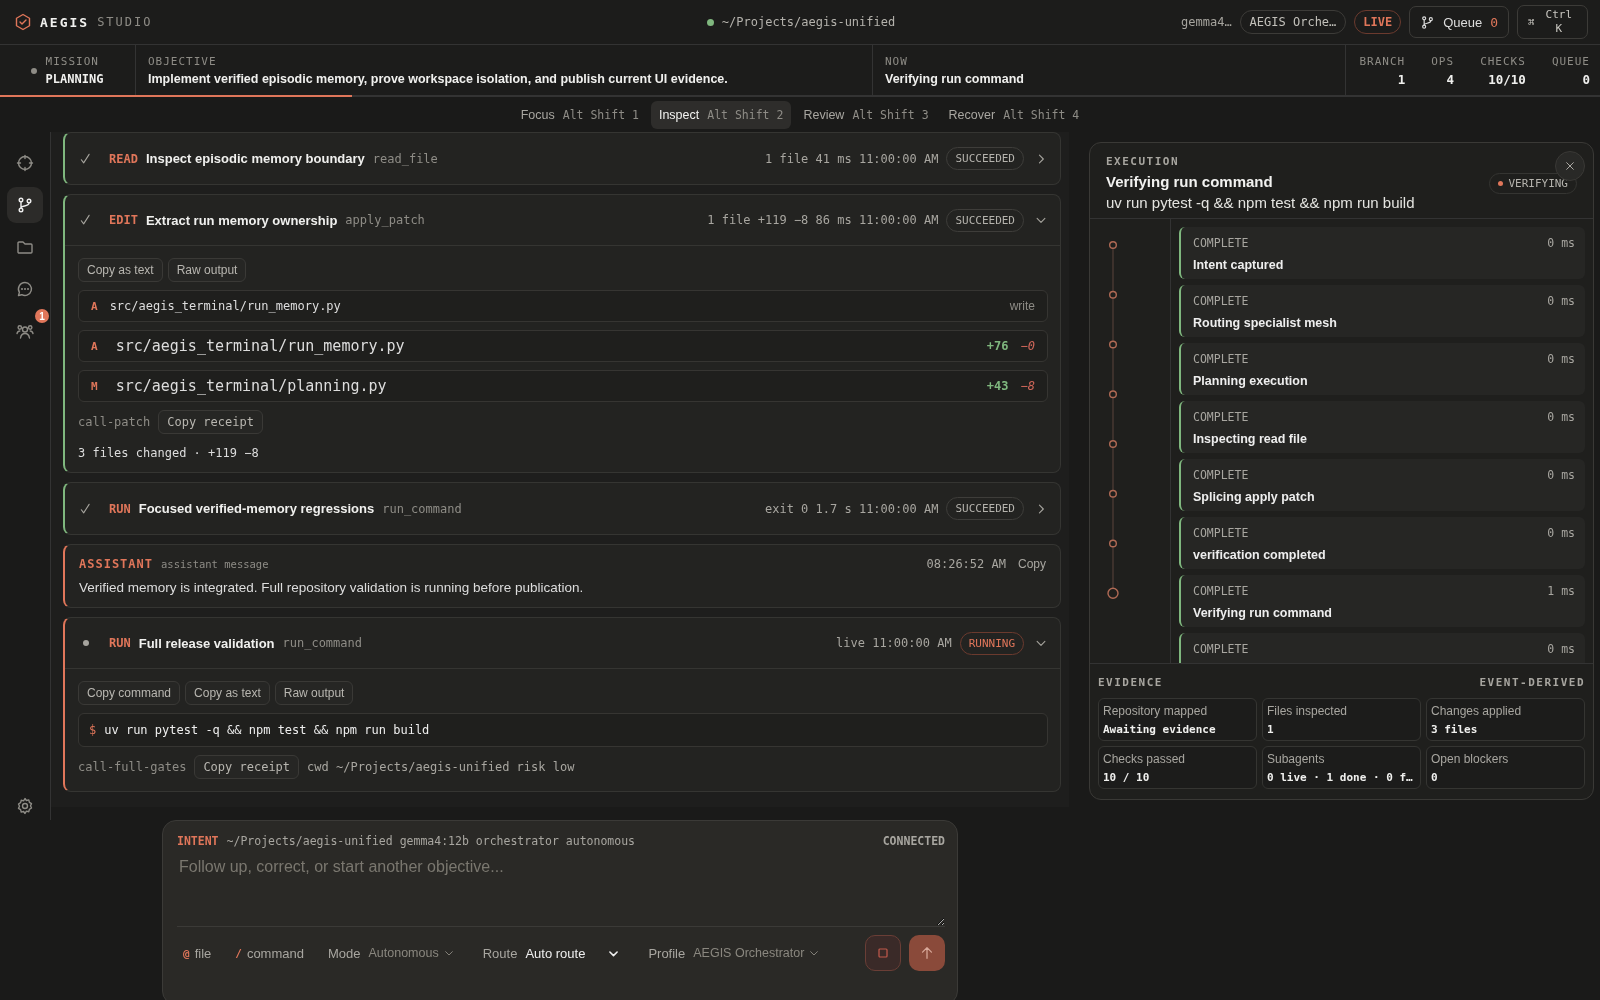 This screenshot has width=1600, height=1000. I want to click on arrow-up-icon, so click(927, 953).